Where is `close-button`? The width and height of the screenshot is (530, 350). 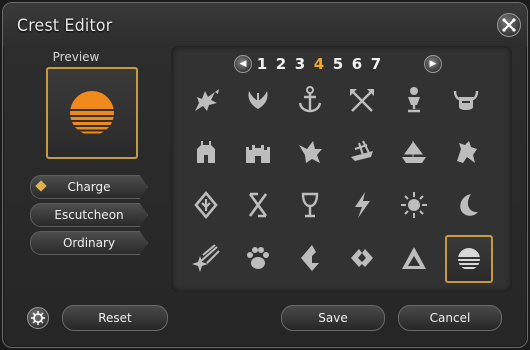
close-button is located at coordinates (509, 25).